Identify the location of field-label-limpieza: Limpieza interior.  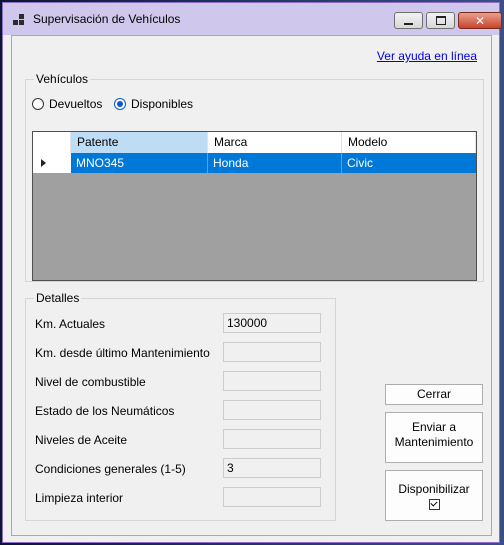
(79, 498).